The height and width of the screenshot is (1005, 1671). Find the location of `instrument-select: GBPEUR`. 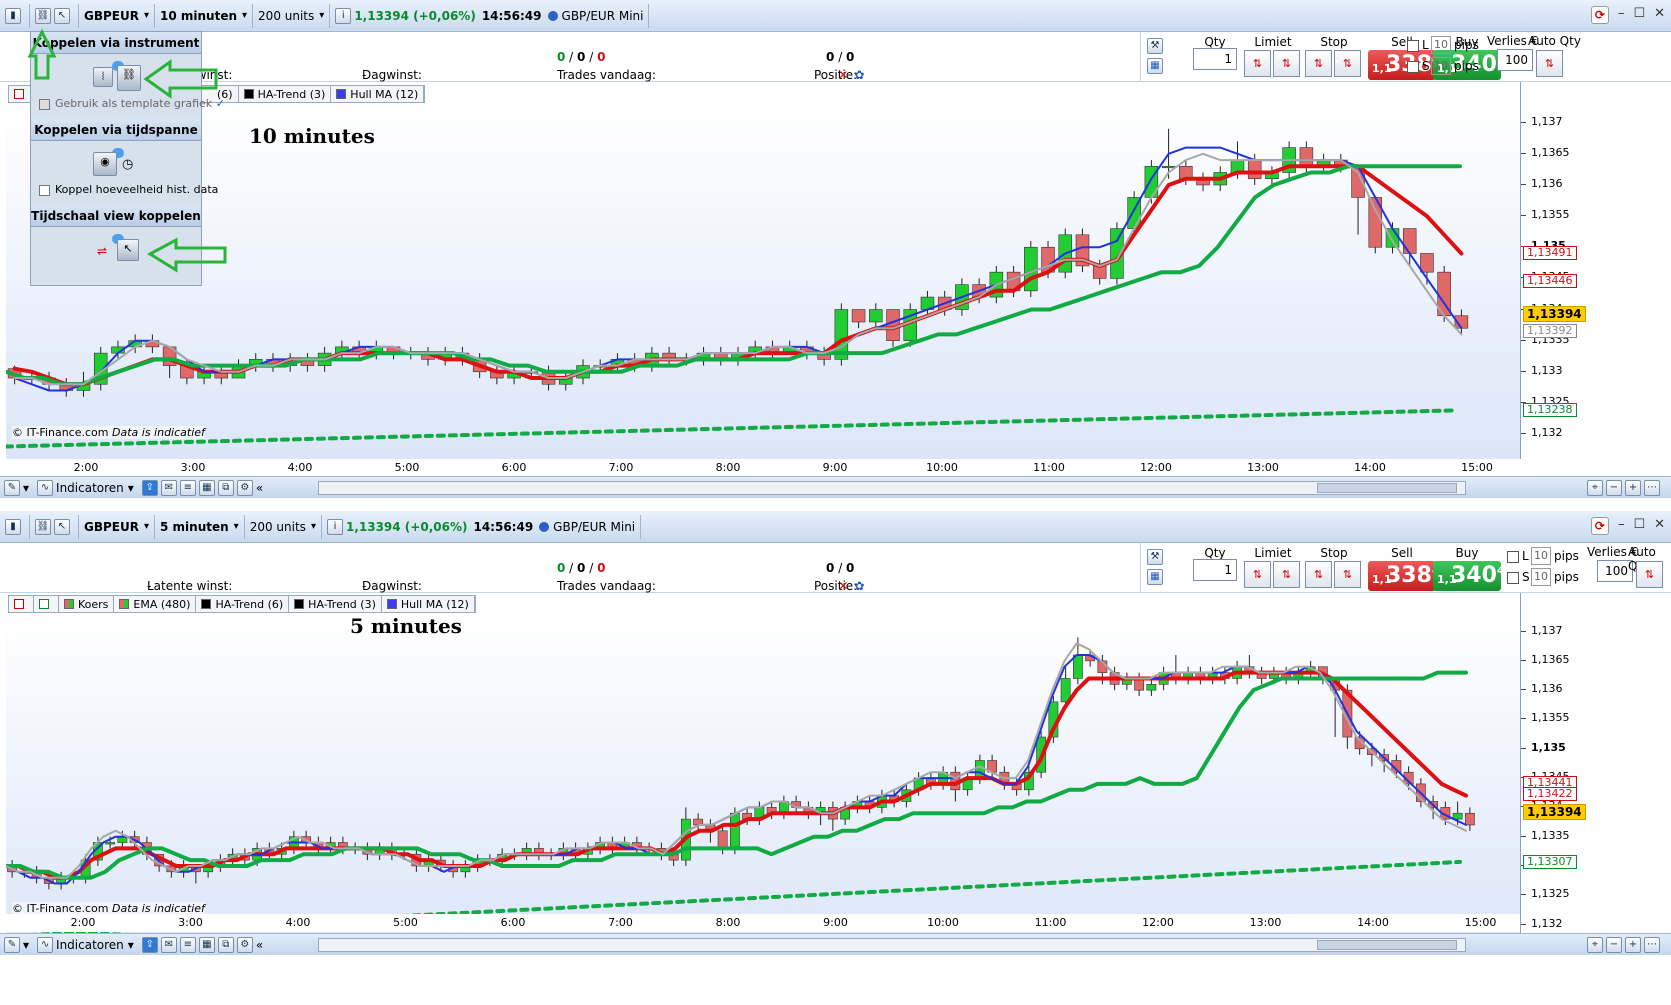

instrument-select: GBPEUR is located at coordinates (117, 15).